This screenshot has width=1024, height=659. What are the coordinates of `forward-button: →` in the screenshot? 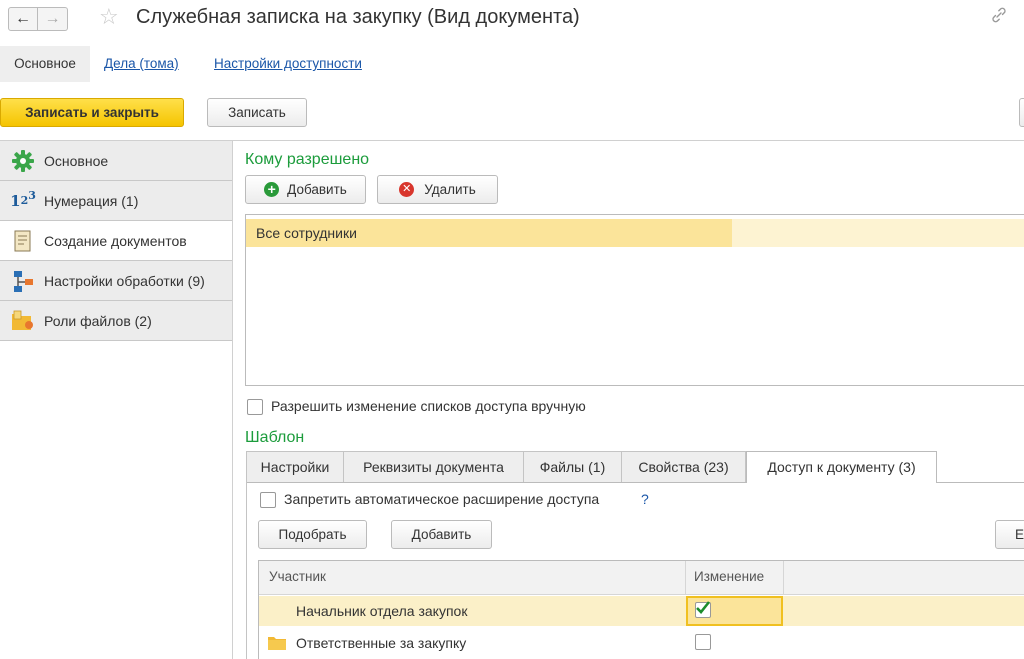 It's located at (53, 19).